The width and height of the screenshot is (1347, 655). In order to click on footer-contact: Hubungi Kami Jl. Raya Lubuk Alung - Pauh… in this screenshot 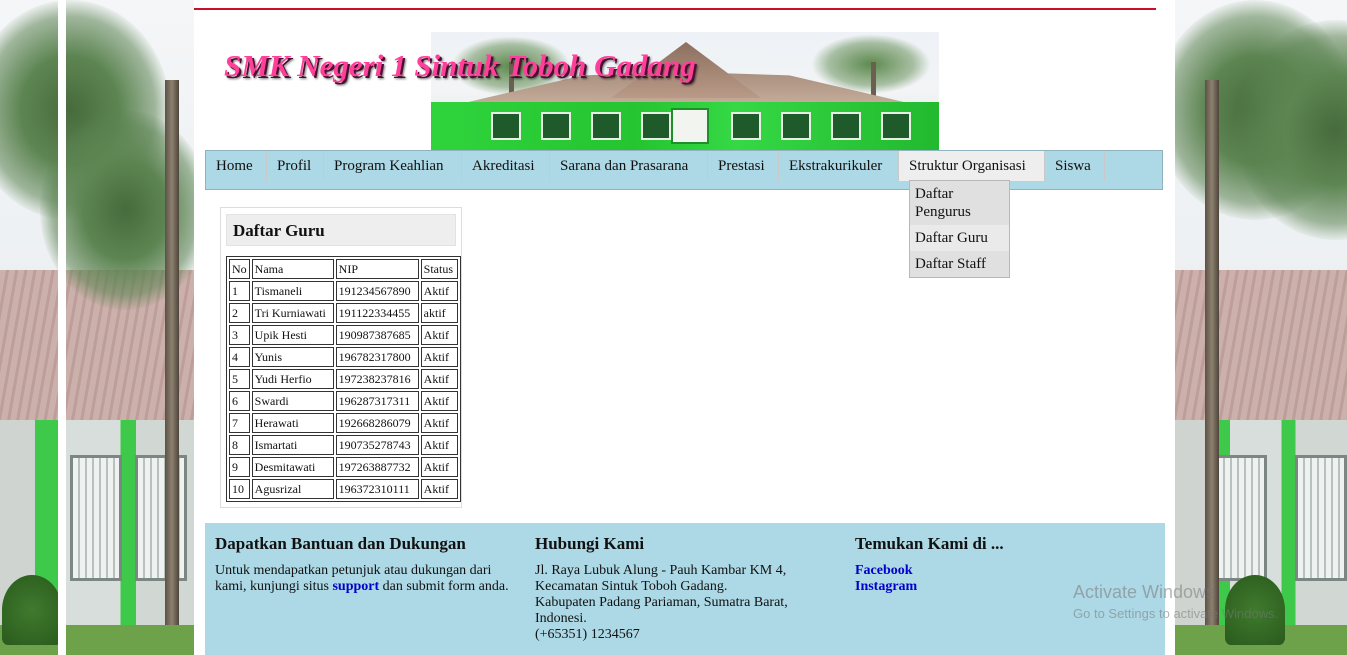, I will do `click(680, 588)`.